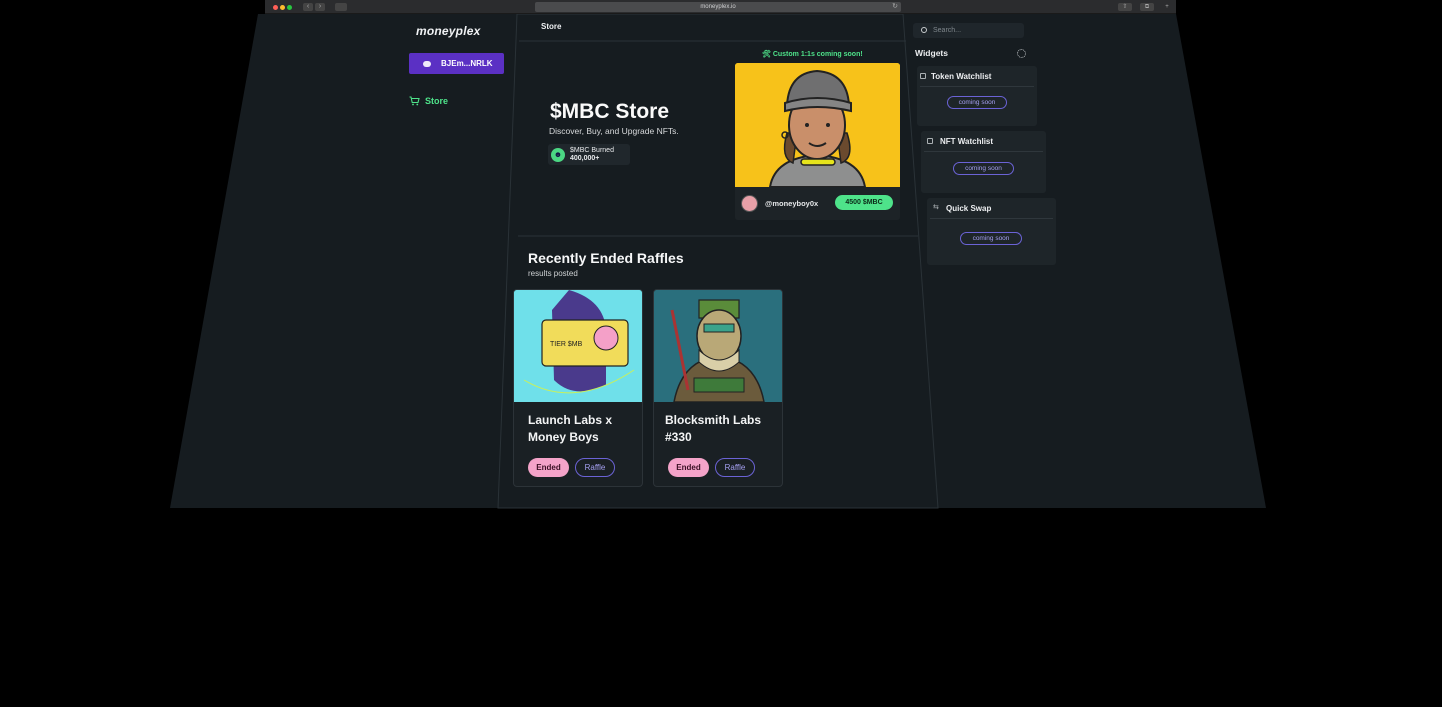  What do you see at coordinates (341, 7) in the screenshot?
I see `sidebar-toggle-icon` at bounding box center [341, 7].